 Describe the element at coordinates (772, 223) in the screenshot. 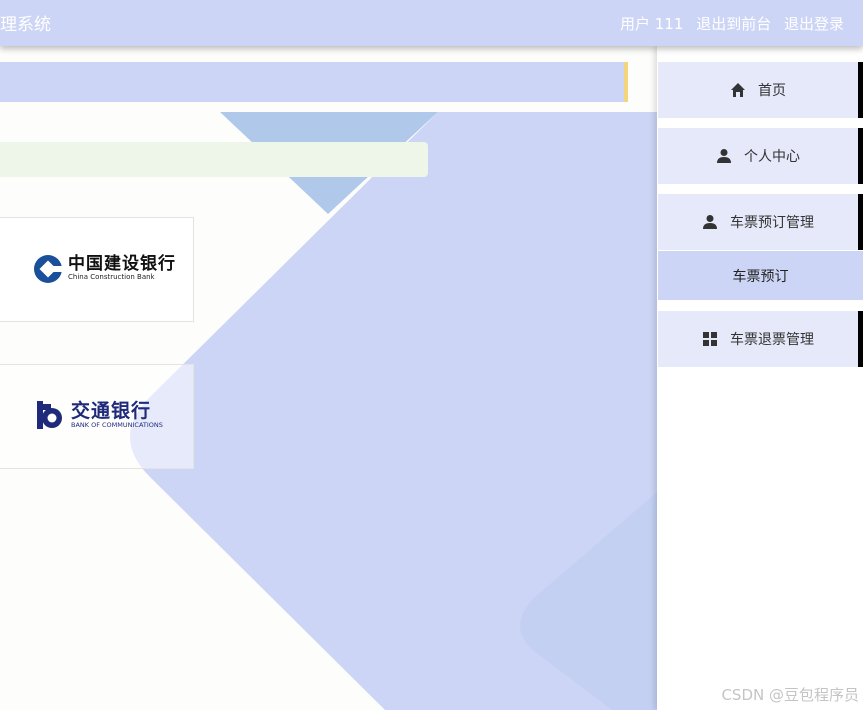

I see `sidebar-item-label: 车票预订管理` at that location.